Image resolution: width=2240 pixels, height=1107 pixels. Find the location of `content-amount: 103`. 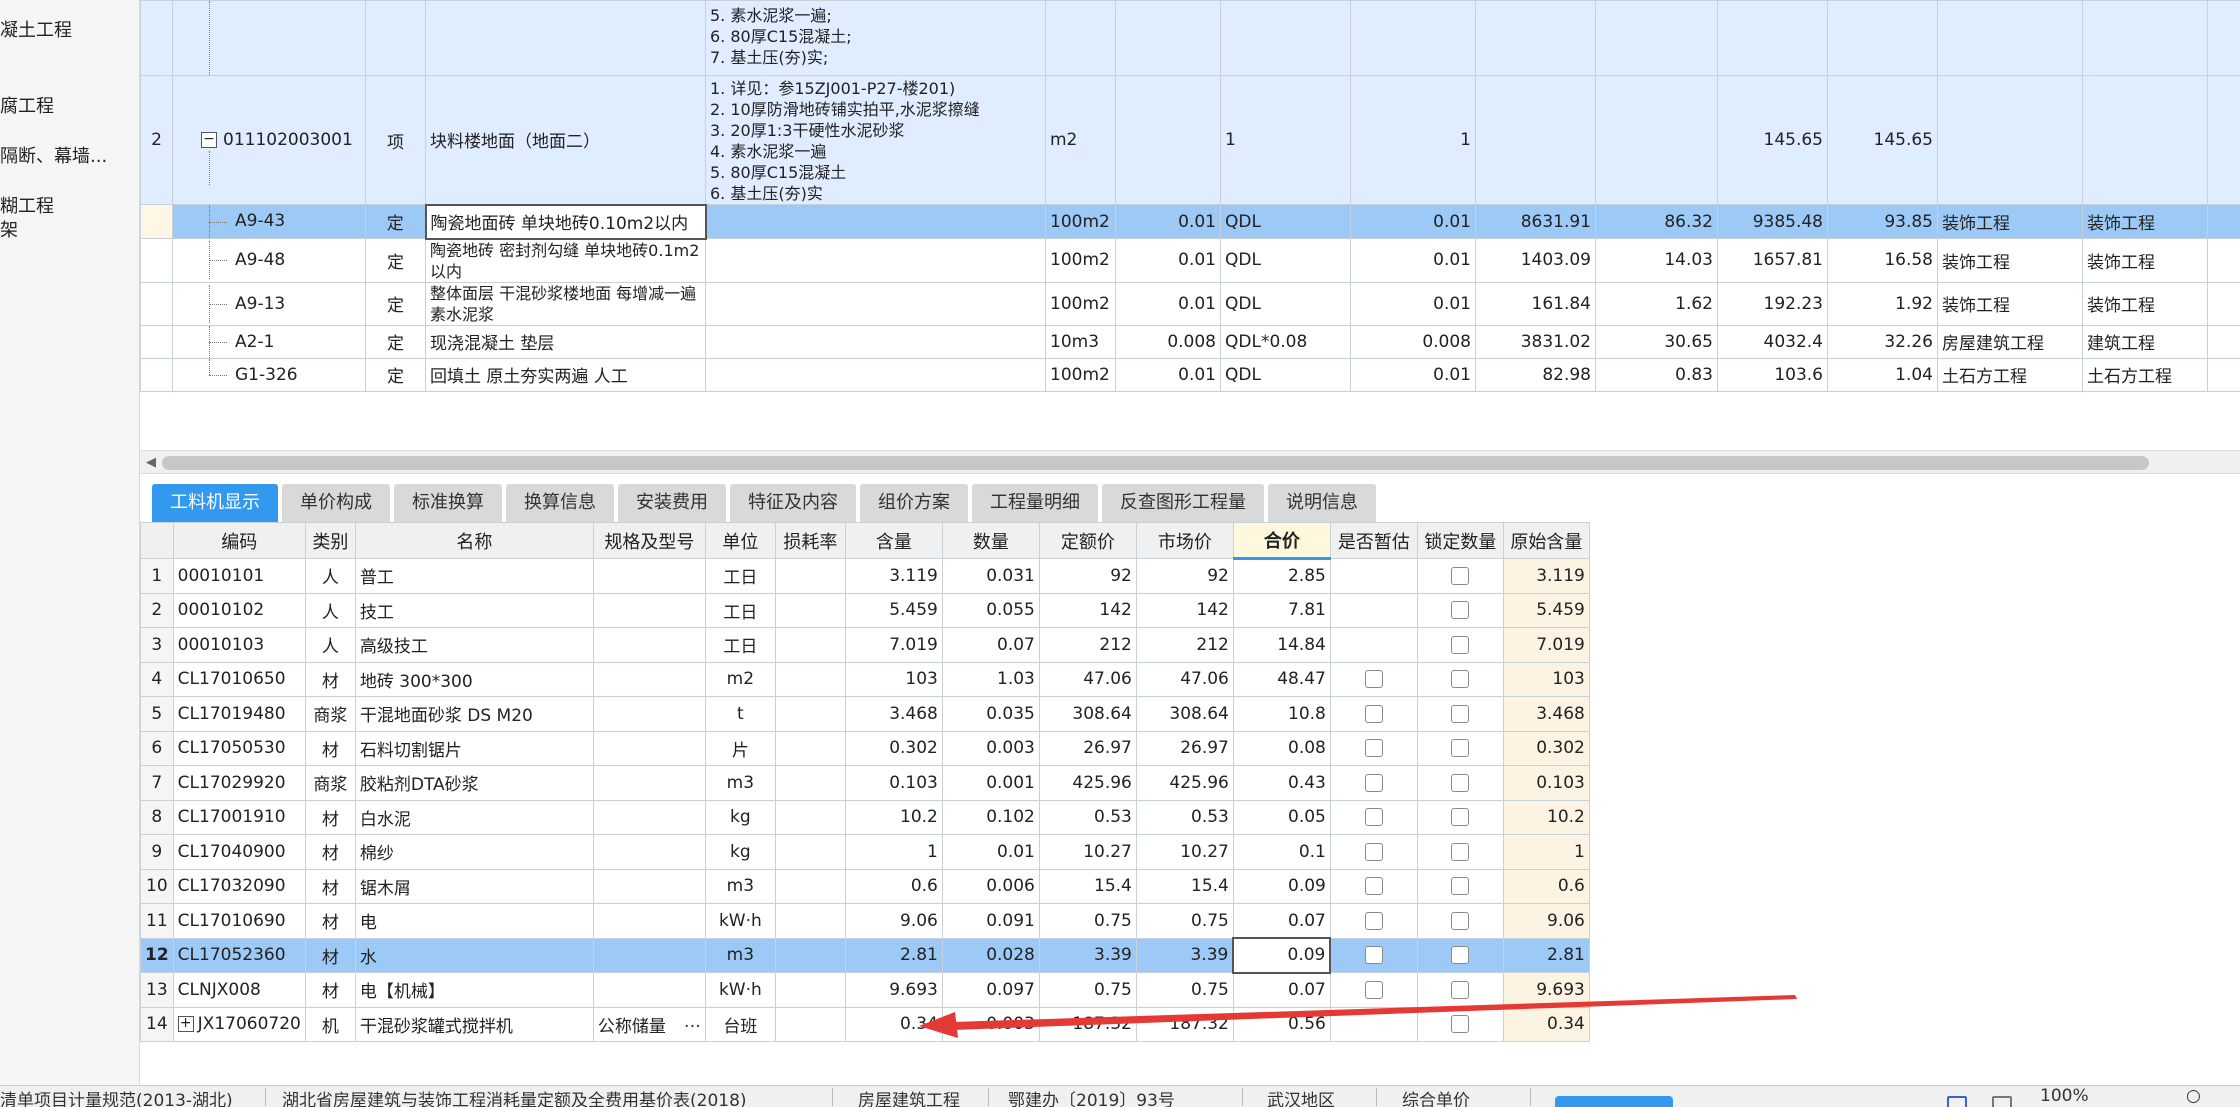

content-amount: 103 is located at coordinates (893, 679).